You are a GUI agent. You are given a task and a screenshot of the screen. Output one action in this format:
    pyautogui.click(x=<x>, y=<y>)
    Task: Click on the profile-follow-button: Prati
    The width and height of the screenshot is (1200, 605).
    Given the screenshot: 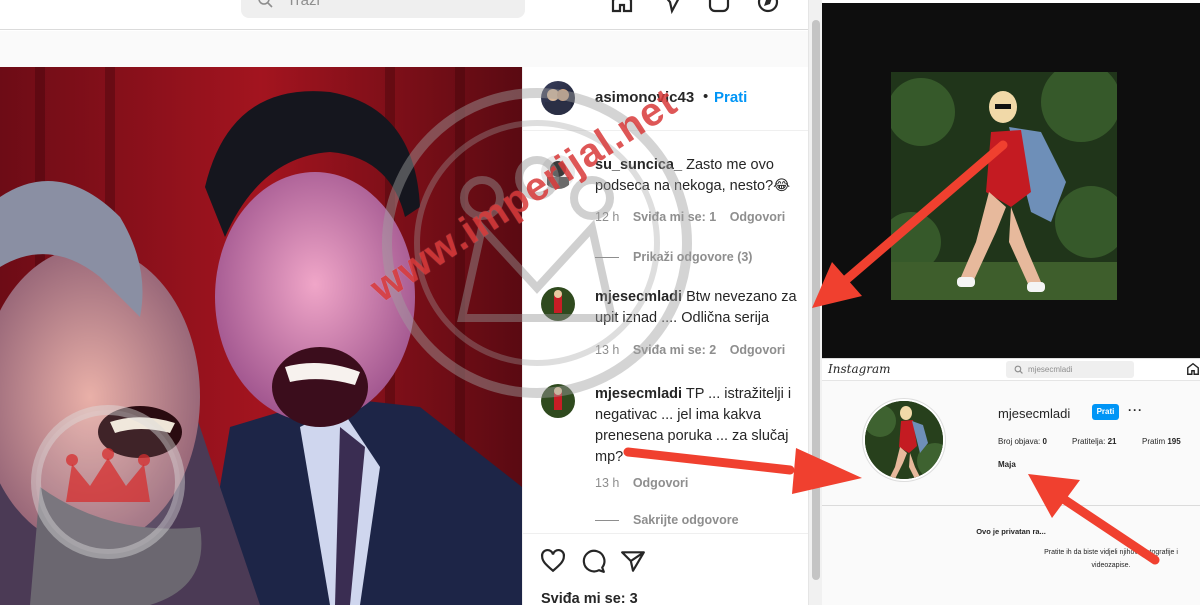 What is the action you would take?
    pyautogui.click(x=1105, y=412)
    